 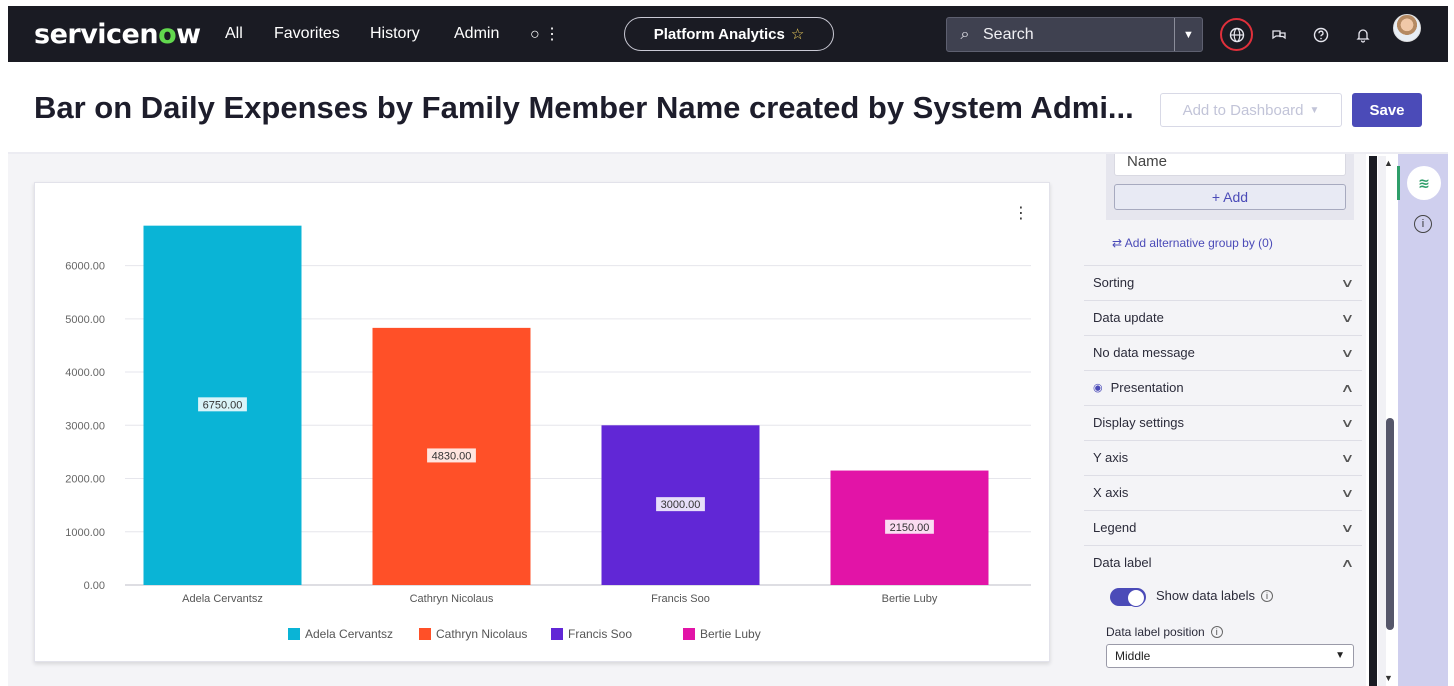 What do you see at coordinates (1321, 35) in the screenshot?
I see `help-icon` at bounding box center [1321, 35].